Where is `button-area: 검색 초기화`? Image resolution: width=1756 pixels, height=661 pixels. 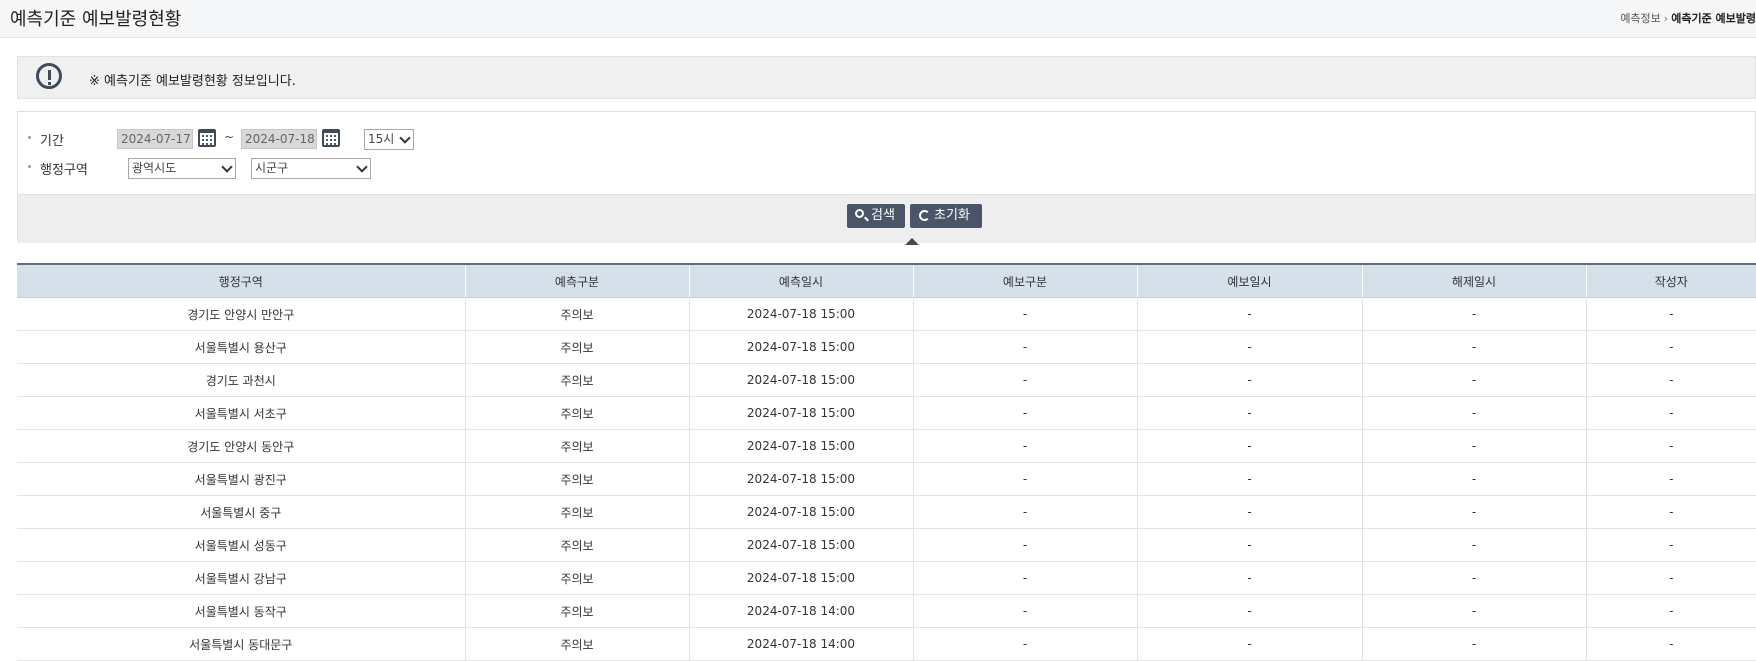
button-area: 검색 초기화 is located at coordinates (886, 218).